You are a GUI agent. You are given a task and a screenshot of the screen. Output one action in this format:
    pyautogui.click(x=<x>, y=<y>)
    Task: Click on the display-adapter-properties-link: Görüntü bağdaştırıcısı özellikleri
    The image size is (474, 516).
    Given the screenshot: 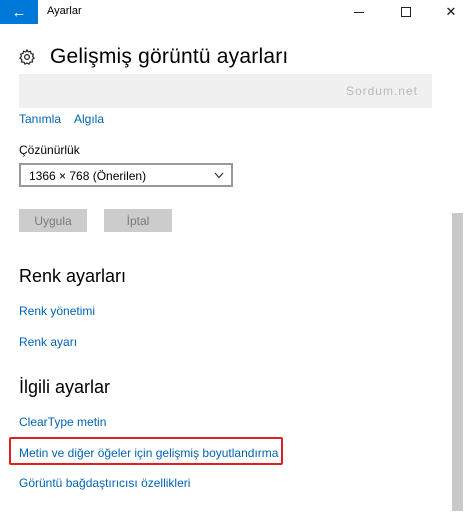 What is the action you would take?
    pyautogui.click(x=104, y=483)
    